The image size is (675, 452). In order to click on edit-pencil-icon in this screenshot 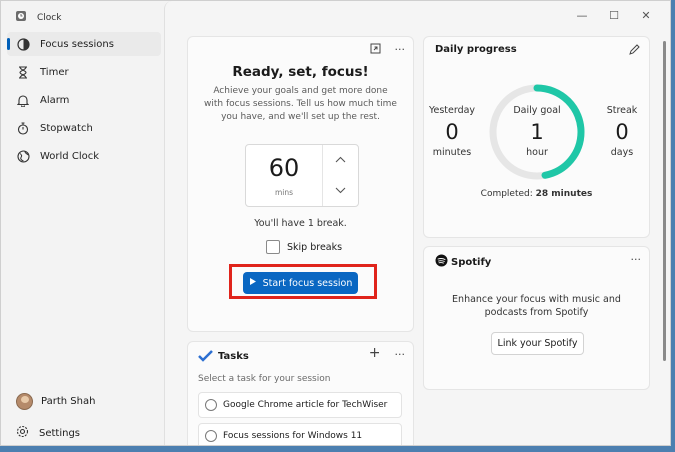, I will do `click(634, 51)`.